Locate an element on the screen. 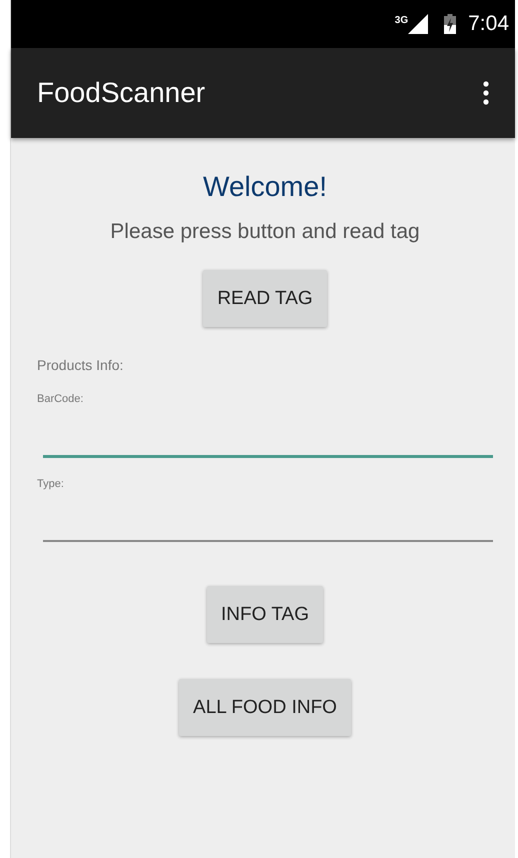 This screenshot has height=858, width=518. network-label: 3G is located at coordinates (401, 20).